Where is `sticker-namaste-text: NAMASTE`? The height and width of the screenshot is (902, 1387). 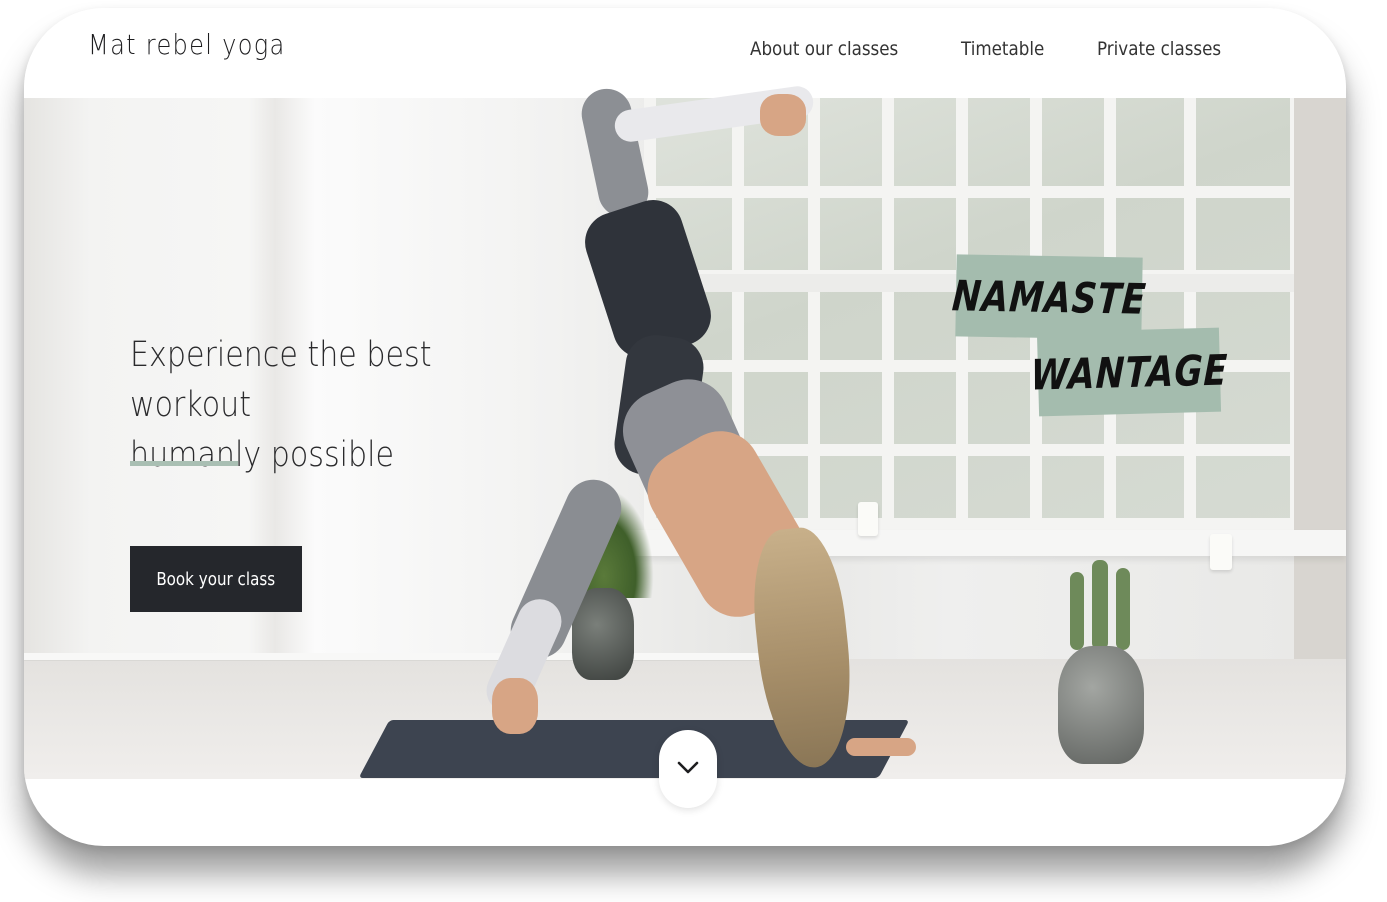
sticker-namaste-text: NAMASTE is located at coordinates (1049, 297).